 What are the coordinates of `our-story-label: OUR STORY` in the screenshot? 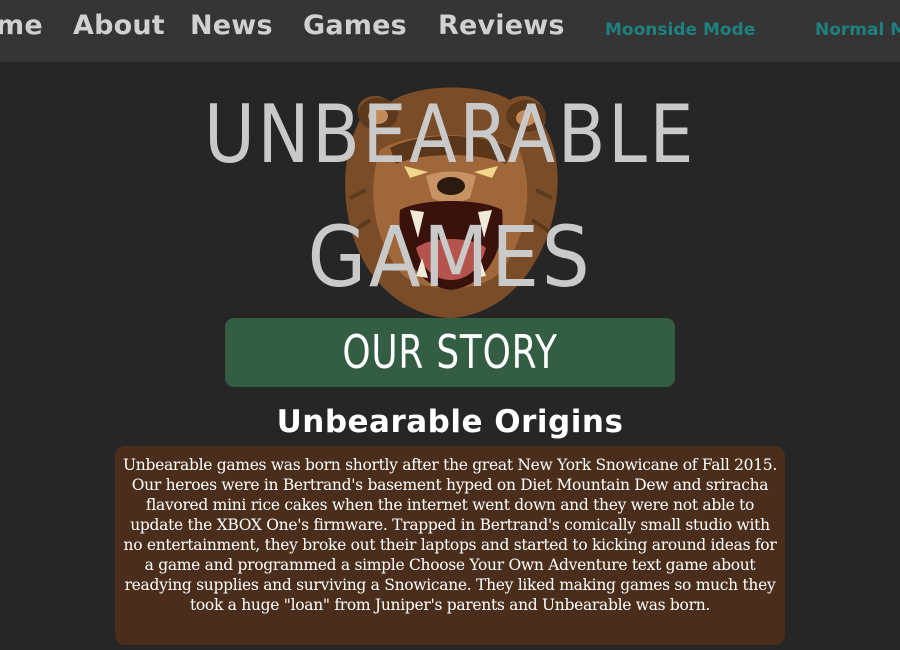 It's located at (450, 352).